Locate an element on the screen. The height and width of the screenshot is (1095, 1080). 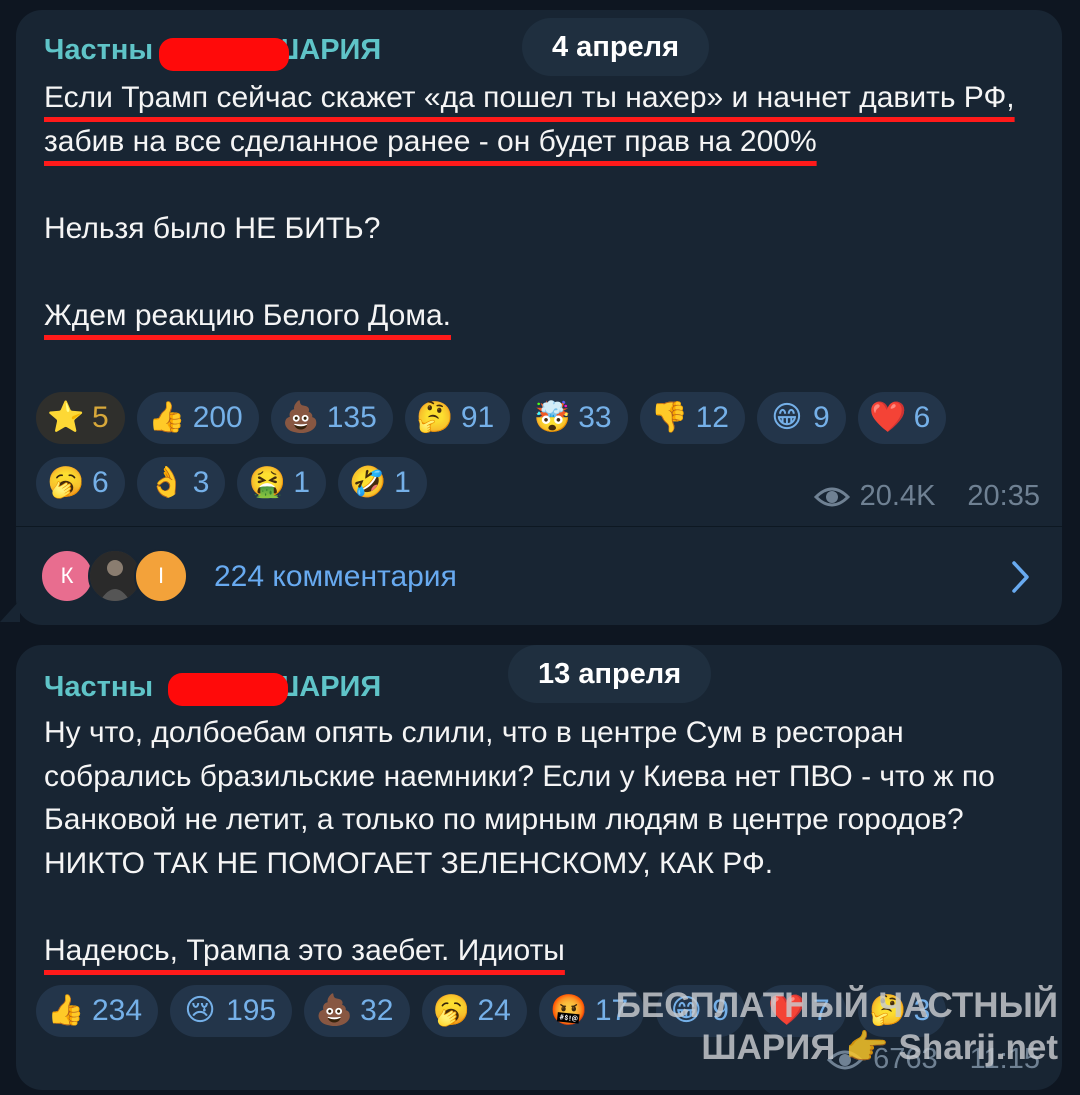
thumbs-down-icon: 👎 is located at coordinates (669, 417).